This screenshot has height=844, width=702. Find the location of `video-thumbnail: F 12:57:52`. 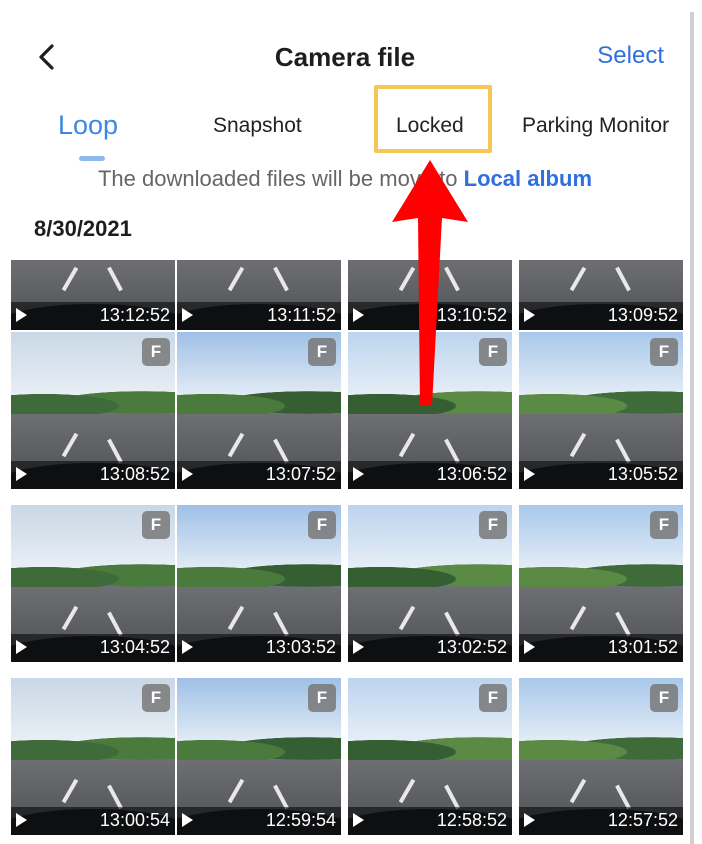

video-thumbnail: F 12:57:52 is located at coordinates (601, 756).